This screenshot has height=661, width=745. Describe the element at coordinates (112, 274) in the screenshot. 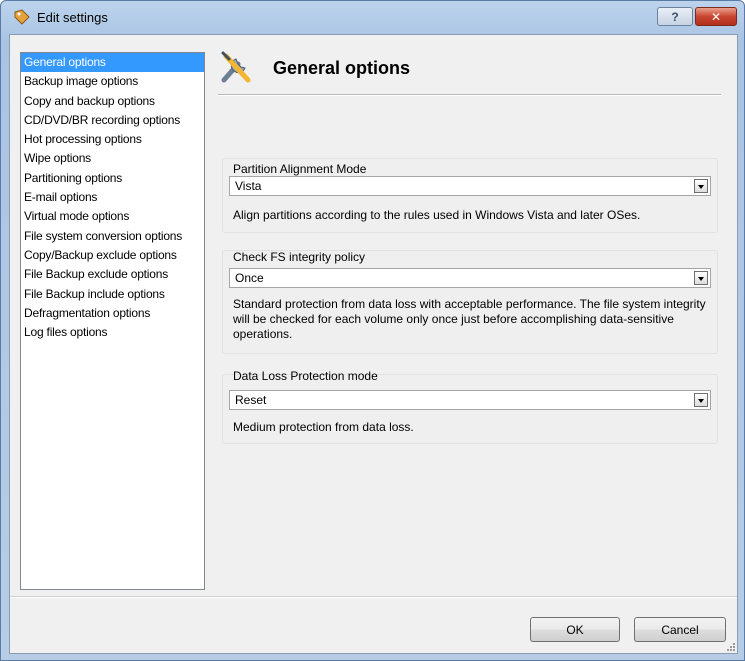

I see `nav-item: File Backup exclude options` at that location.